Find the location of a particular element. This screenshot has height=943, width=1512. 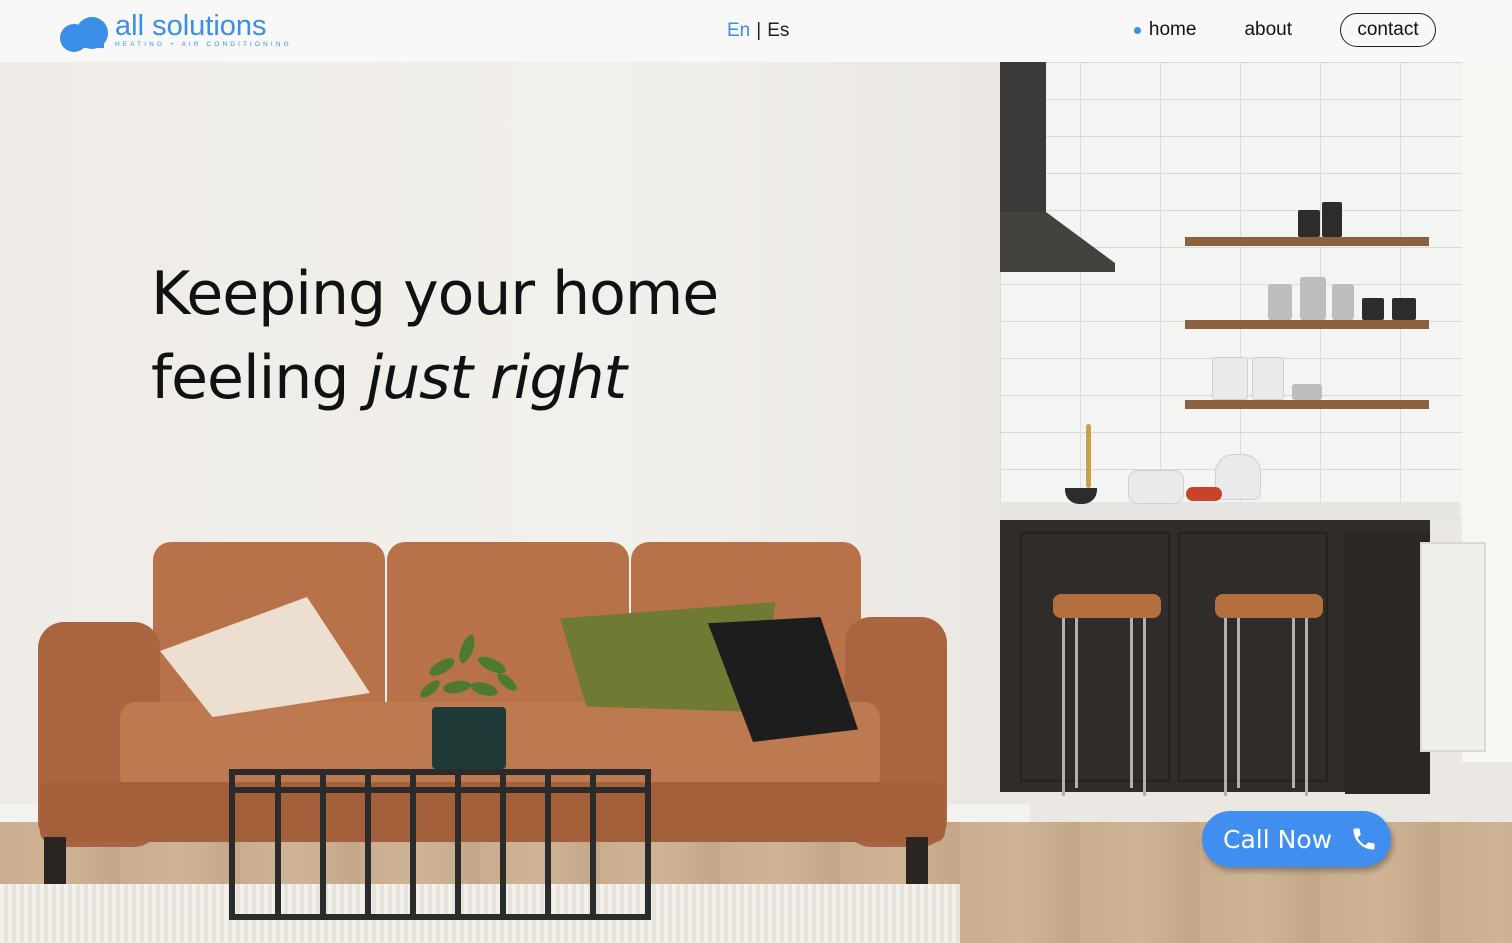

nav-about-link: about is located at coordinates (1268, 30).